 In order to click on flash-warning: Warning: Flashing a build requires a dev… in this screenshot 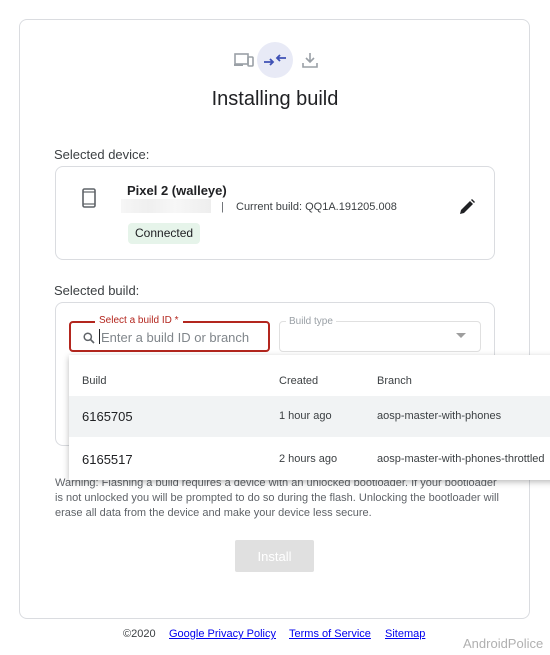, I will do `click(277, 498)`.